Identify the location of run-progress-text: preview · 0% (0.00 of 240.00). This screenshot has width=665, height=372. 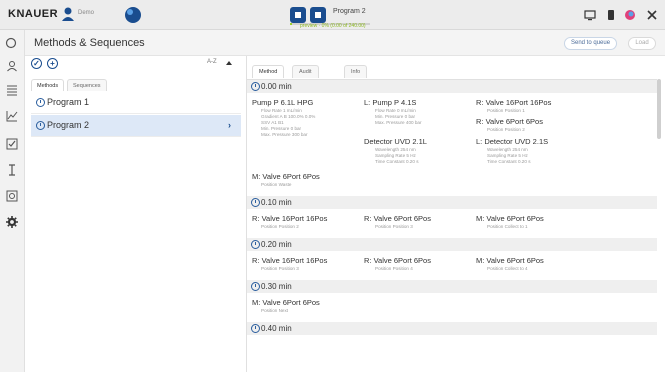
(333, 26).